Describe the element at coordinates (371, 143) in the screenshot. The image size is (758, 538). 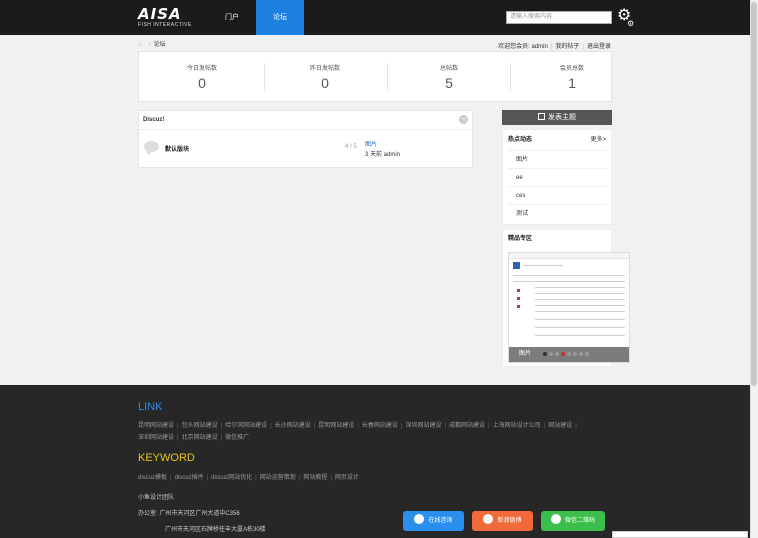
I see `forum-last-post-title: 图片` at that location.